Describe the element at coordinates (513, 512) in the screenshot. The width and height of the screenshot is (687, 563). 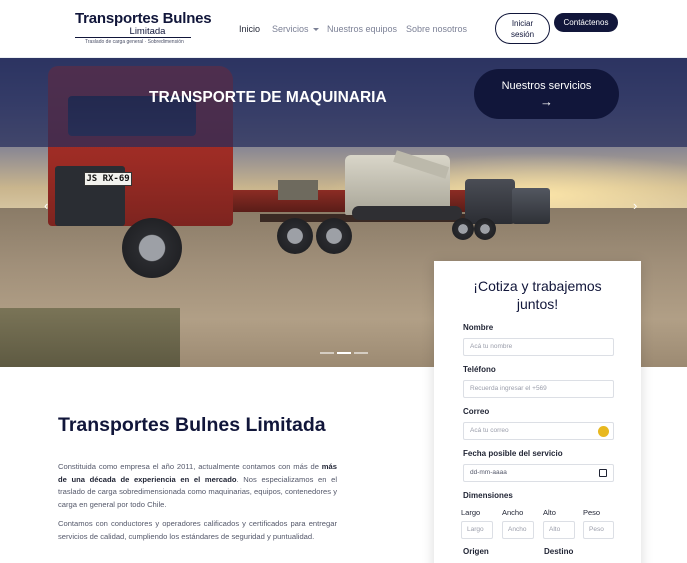
I see `dim-ancho-label: Ancho` at that location.